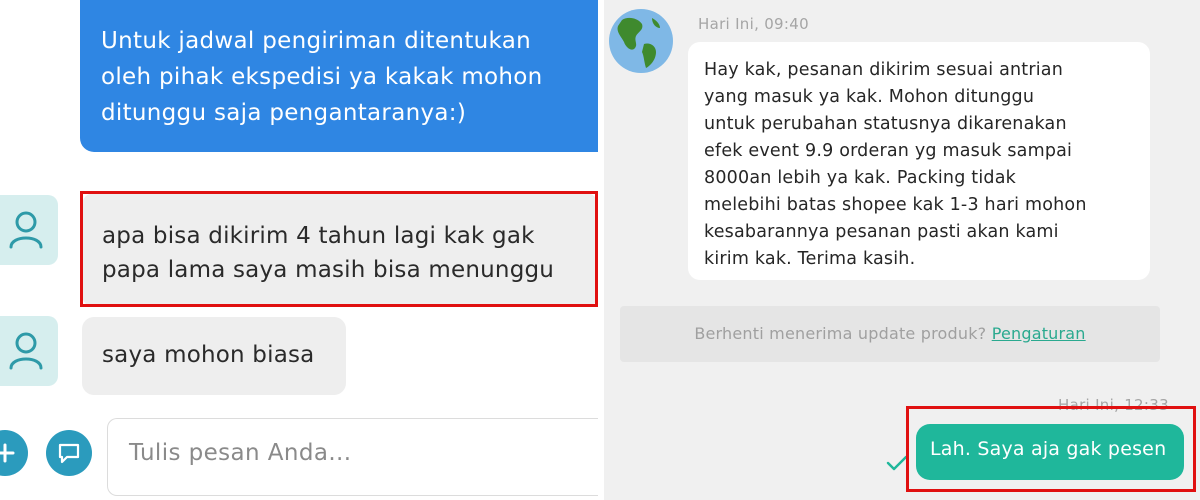 This screenshot has width=1200, height=500. Describe the element at coordinates (1113, 405) in the screenshot. I see `message-timestamp: Hari Ini, 12:33` at that location.